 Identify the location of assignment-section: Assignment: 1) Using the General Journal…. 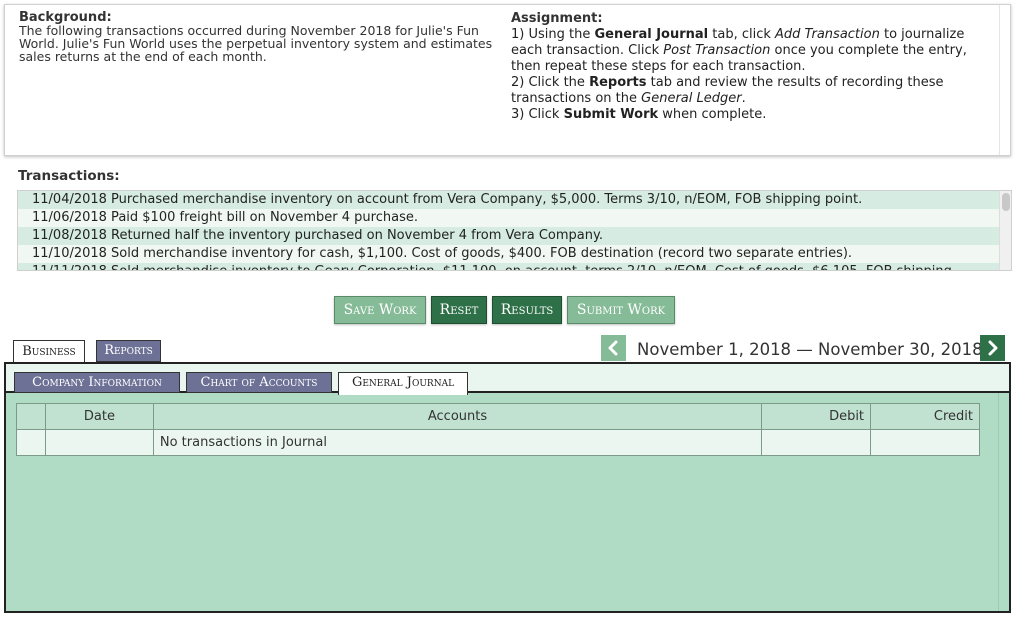
(746, 67).